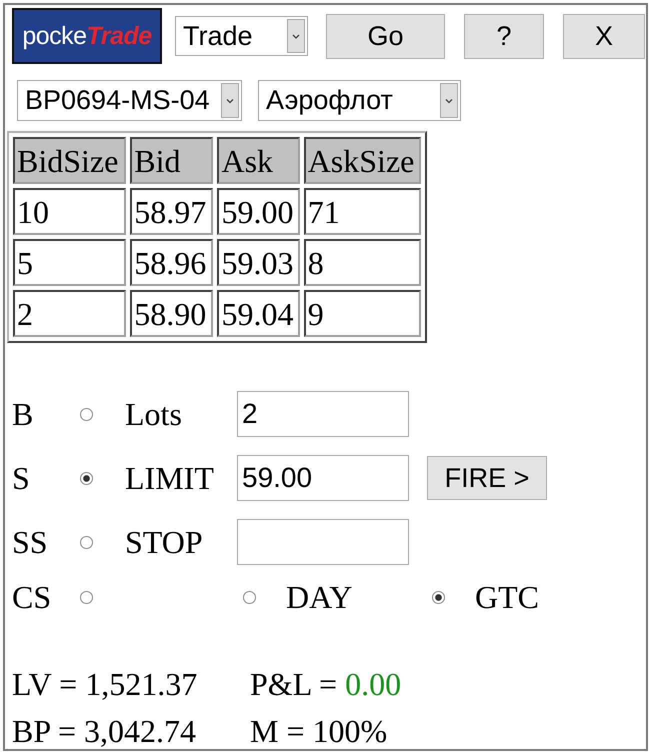  I want to click on table-header-cell: Bid, so click(172, 160).